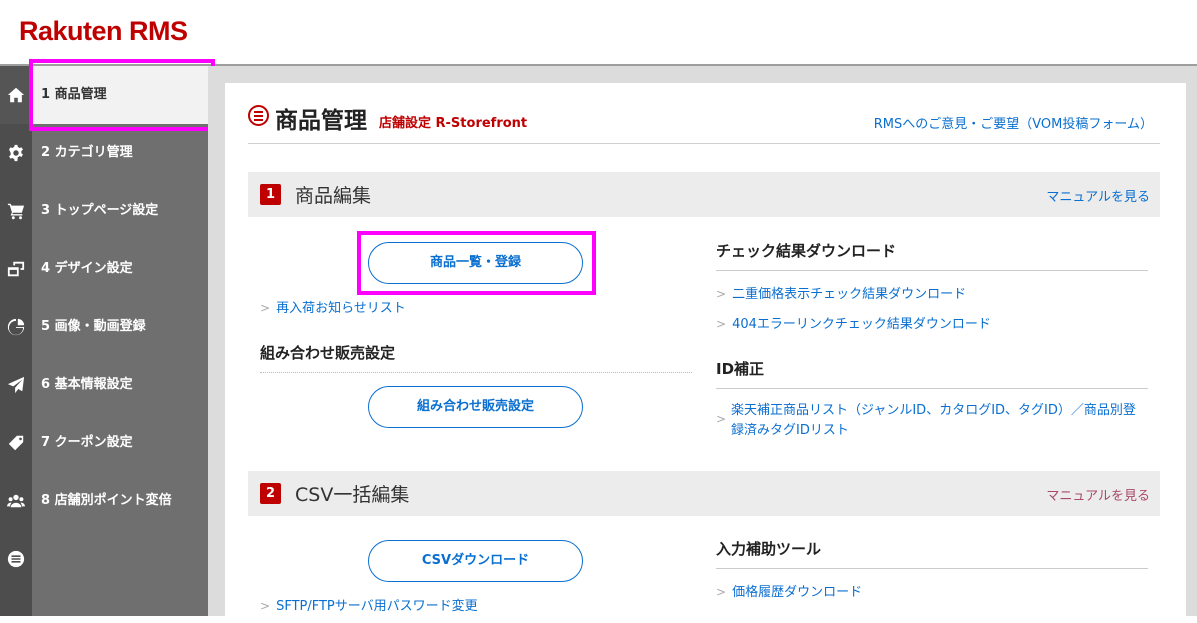 The height and width of the screenshot is (623, 1197). I want to click on section-header-product-edit: 1 商品編集 マニュアルを見る, so click(704, 194).